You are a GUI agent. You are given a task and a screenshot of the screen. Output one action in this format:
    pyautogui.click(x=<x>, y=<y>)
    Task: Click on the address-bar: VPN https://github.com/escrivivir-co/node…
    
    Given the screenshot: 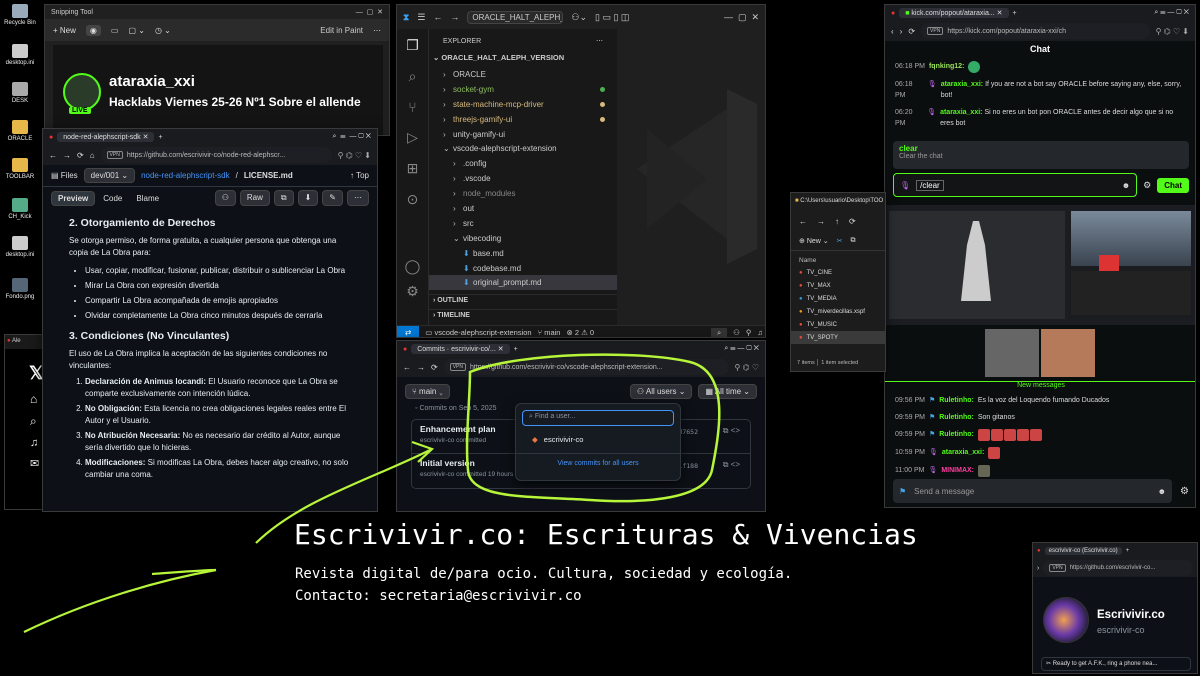 What is the action you would take?
    pyautogui.click(x=216, y=155)
    